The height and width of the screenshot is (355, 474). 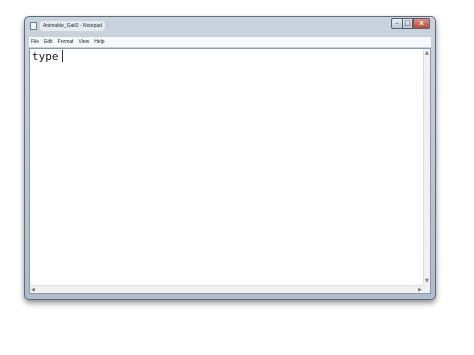 What do you see at coordinates (84, 42) in the screenshot?
I see `menu-view: View` at bounding box center [84, 42].